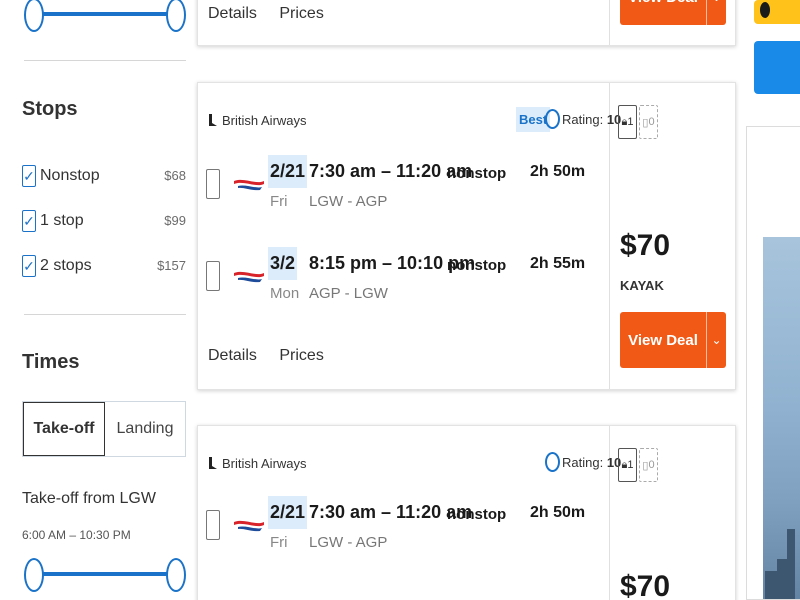 The width and height of the screenshot is (800, 600). Describe the element at coordinates (51, 362) in the screenshot. I see `times-heading: Times` at that location.